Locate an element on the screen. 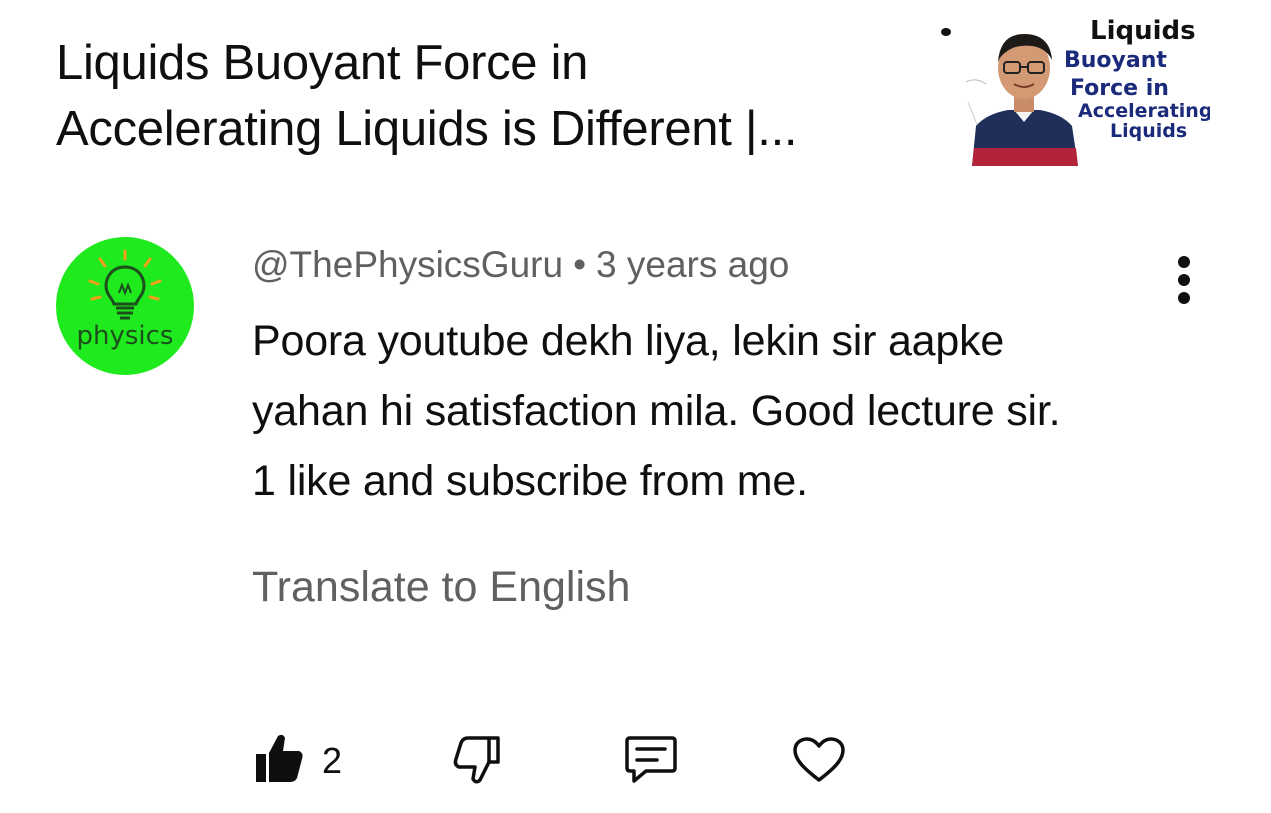  comment-meta: @ThePhysicsGuru • 3 years ago is located at coordinates (520, 265).